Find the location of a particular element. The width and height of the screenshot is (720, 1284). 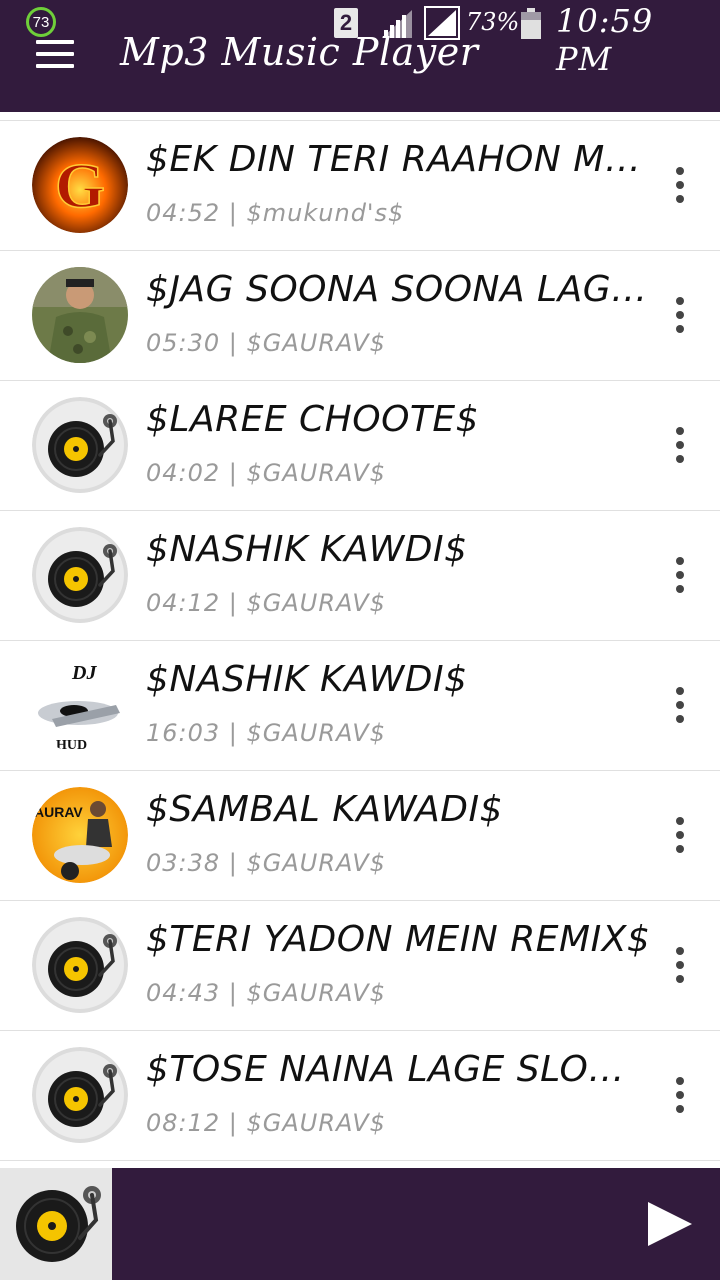

battery-icon is located at coordinates (531, 23).